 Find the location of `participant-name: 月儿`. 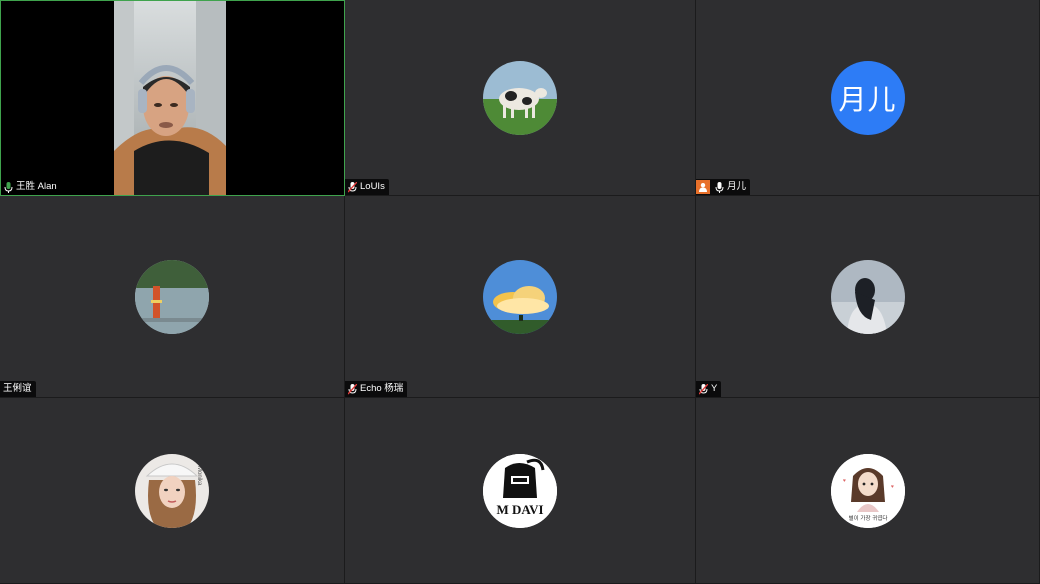

participant-name: 月儿 is located at coordinates (737, 186).